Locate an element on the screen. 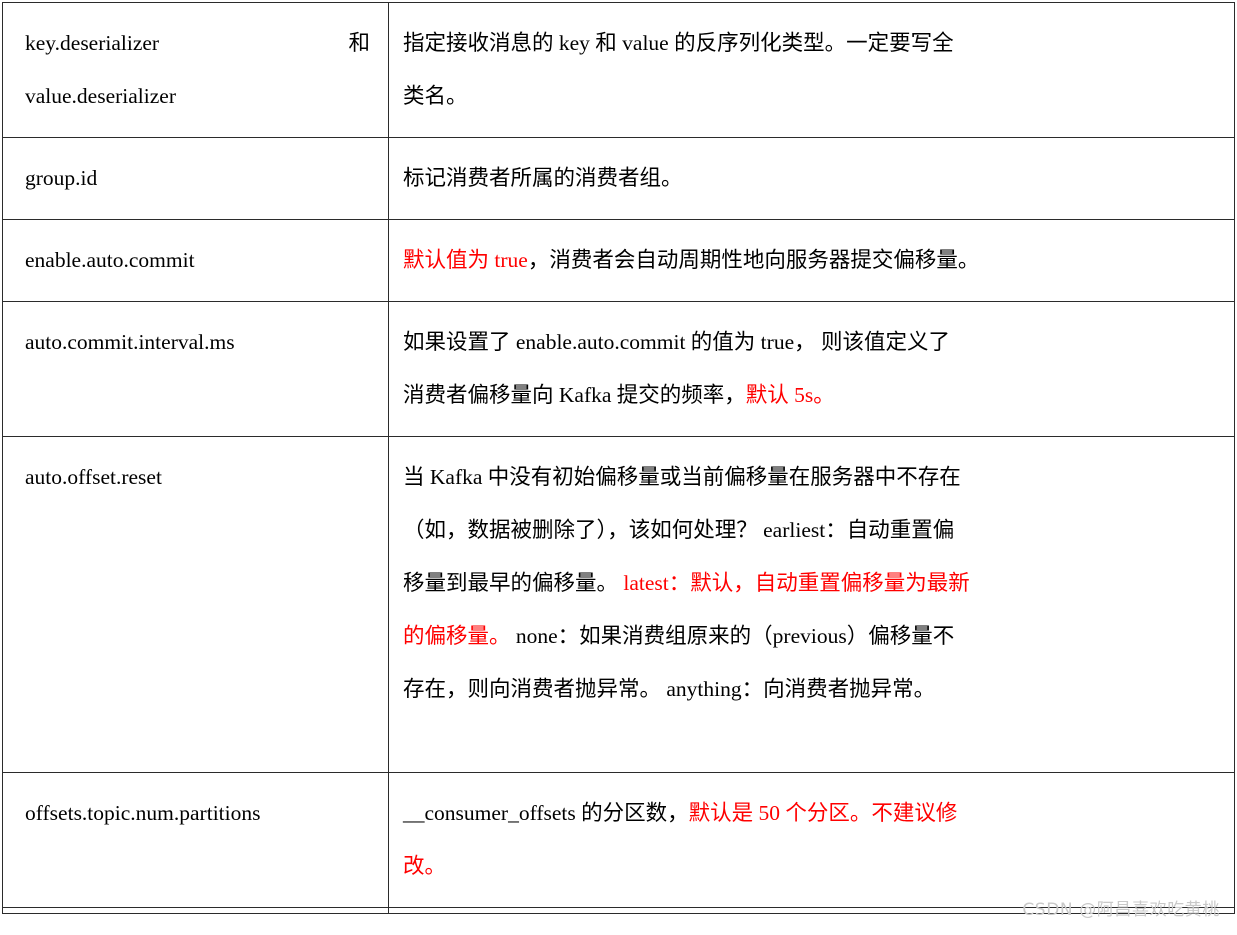  desc-cell-key-deserializer: 指定接收消息的 key 和 value 的反序列化类型。一定要写全 类名。 is located at coordinates (811, 70).